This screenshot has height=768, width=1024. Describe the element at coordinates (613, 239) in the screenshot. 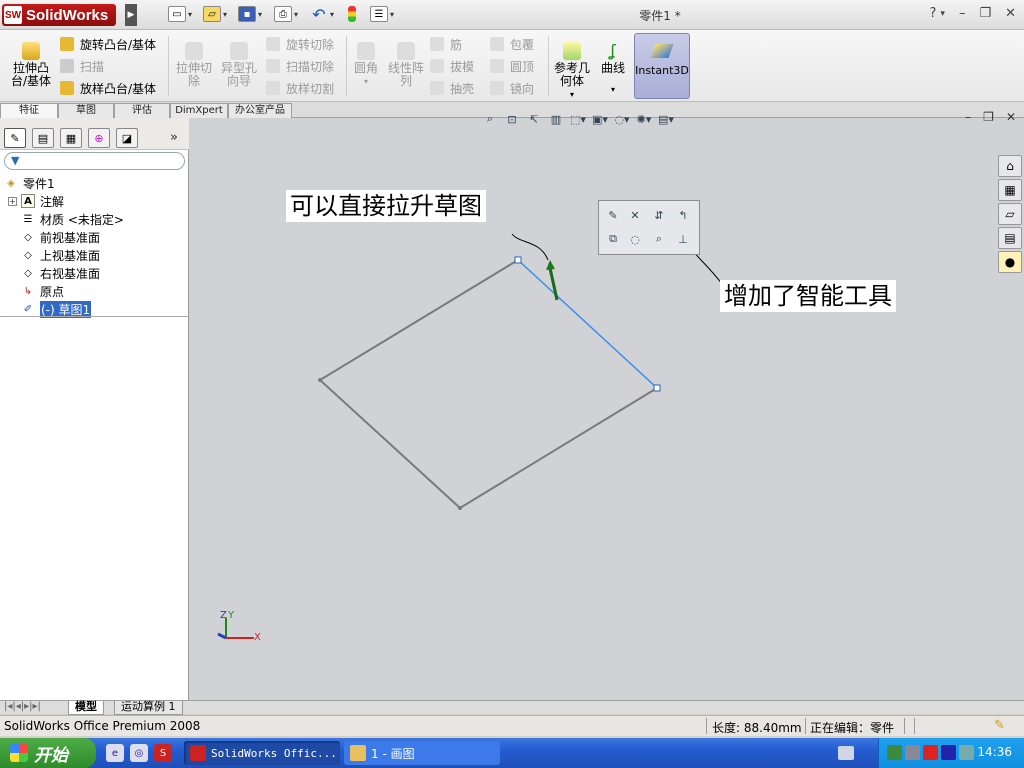

I see `select-other-icon: ⧉` at that location.